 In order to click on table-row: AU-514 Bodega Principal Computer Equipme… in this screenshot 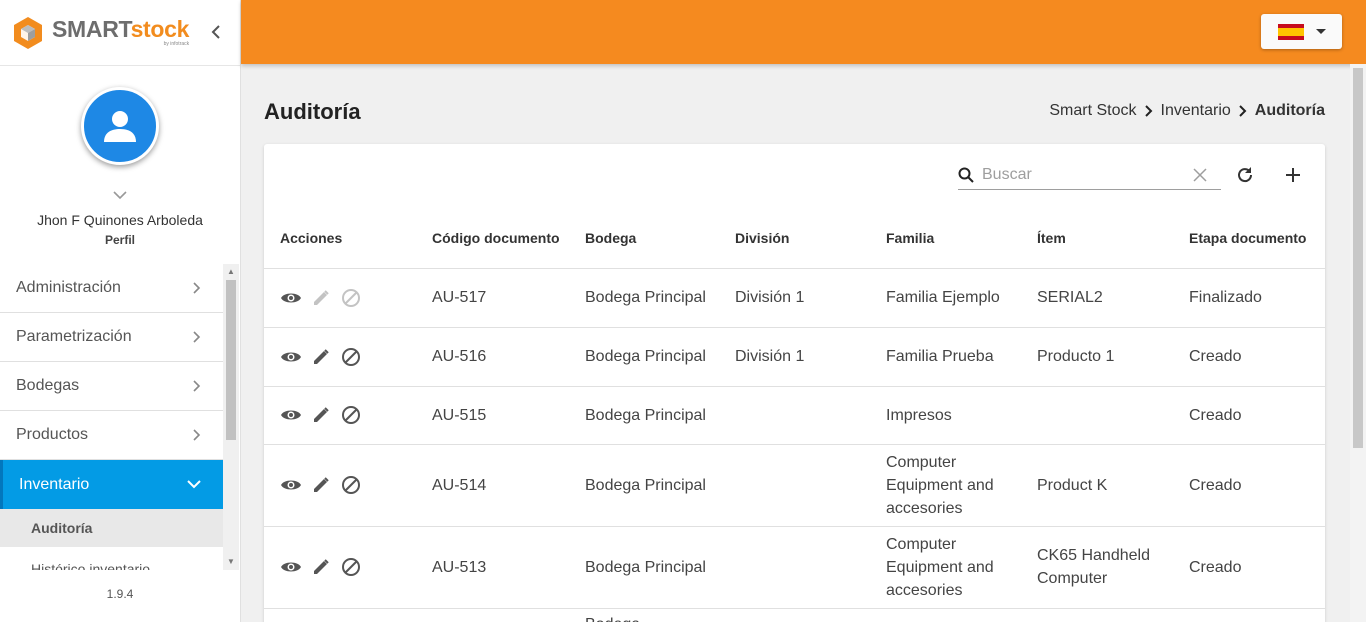, I will do `click(794, 485)`.